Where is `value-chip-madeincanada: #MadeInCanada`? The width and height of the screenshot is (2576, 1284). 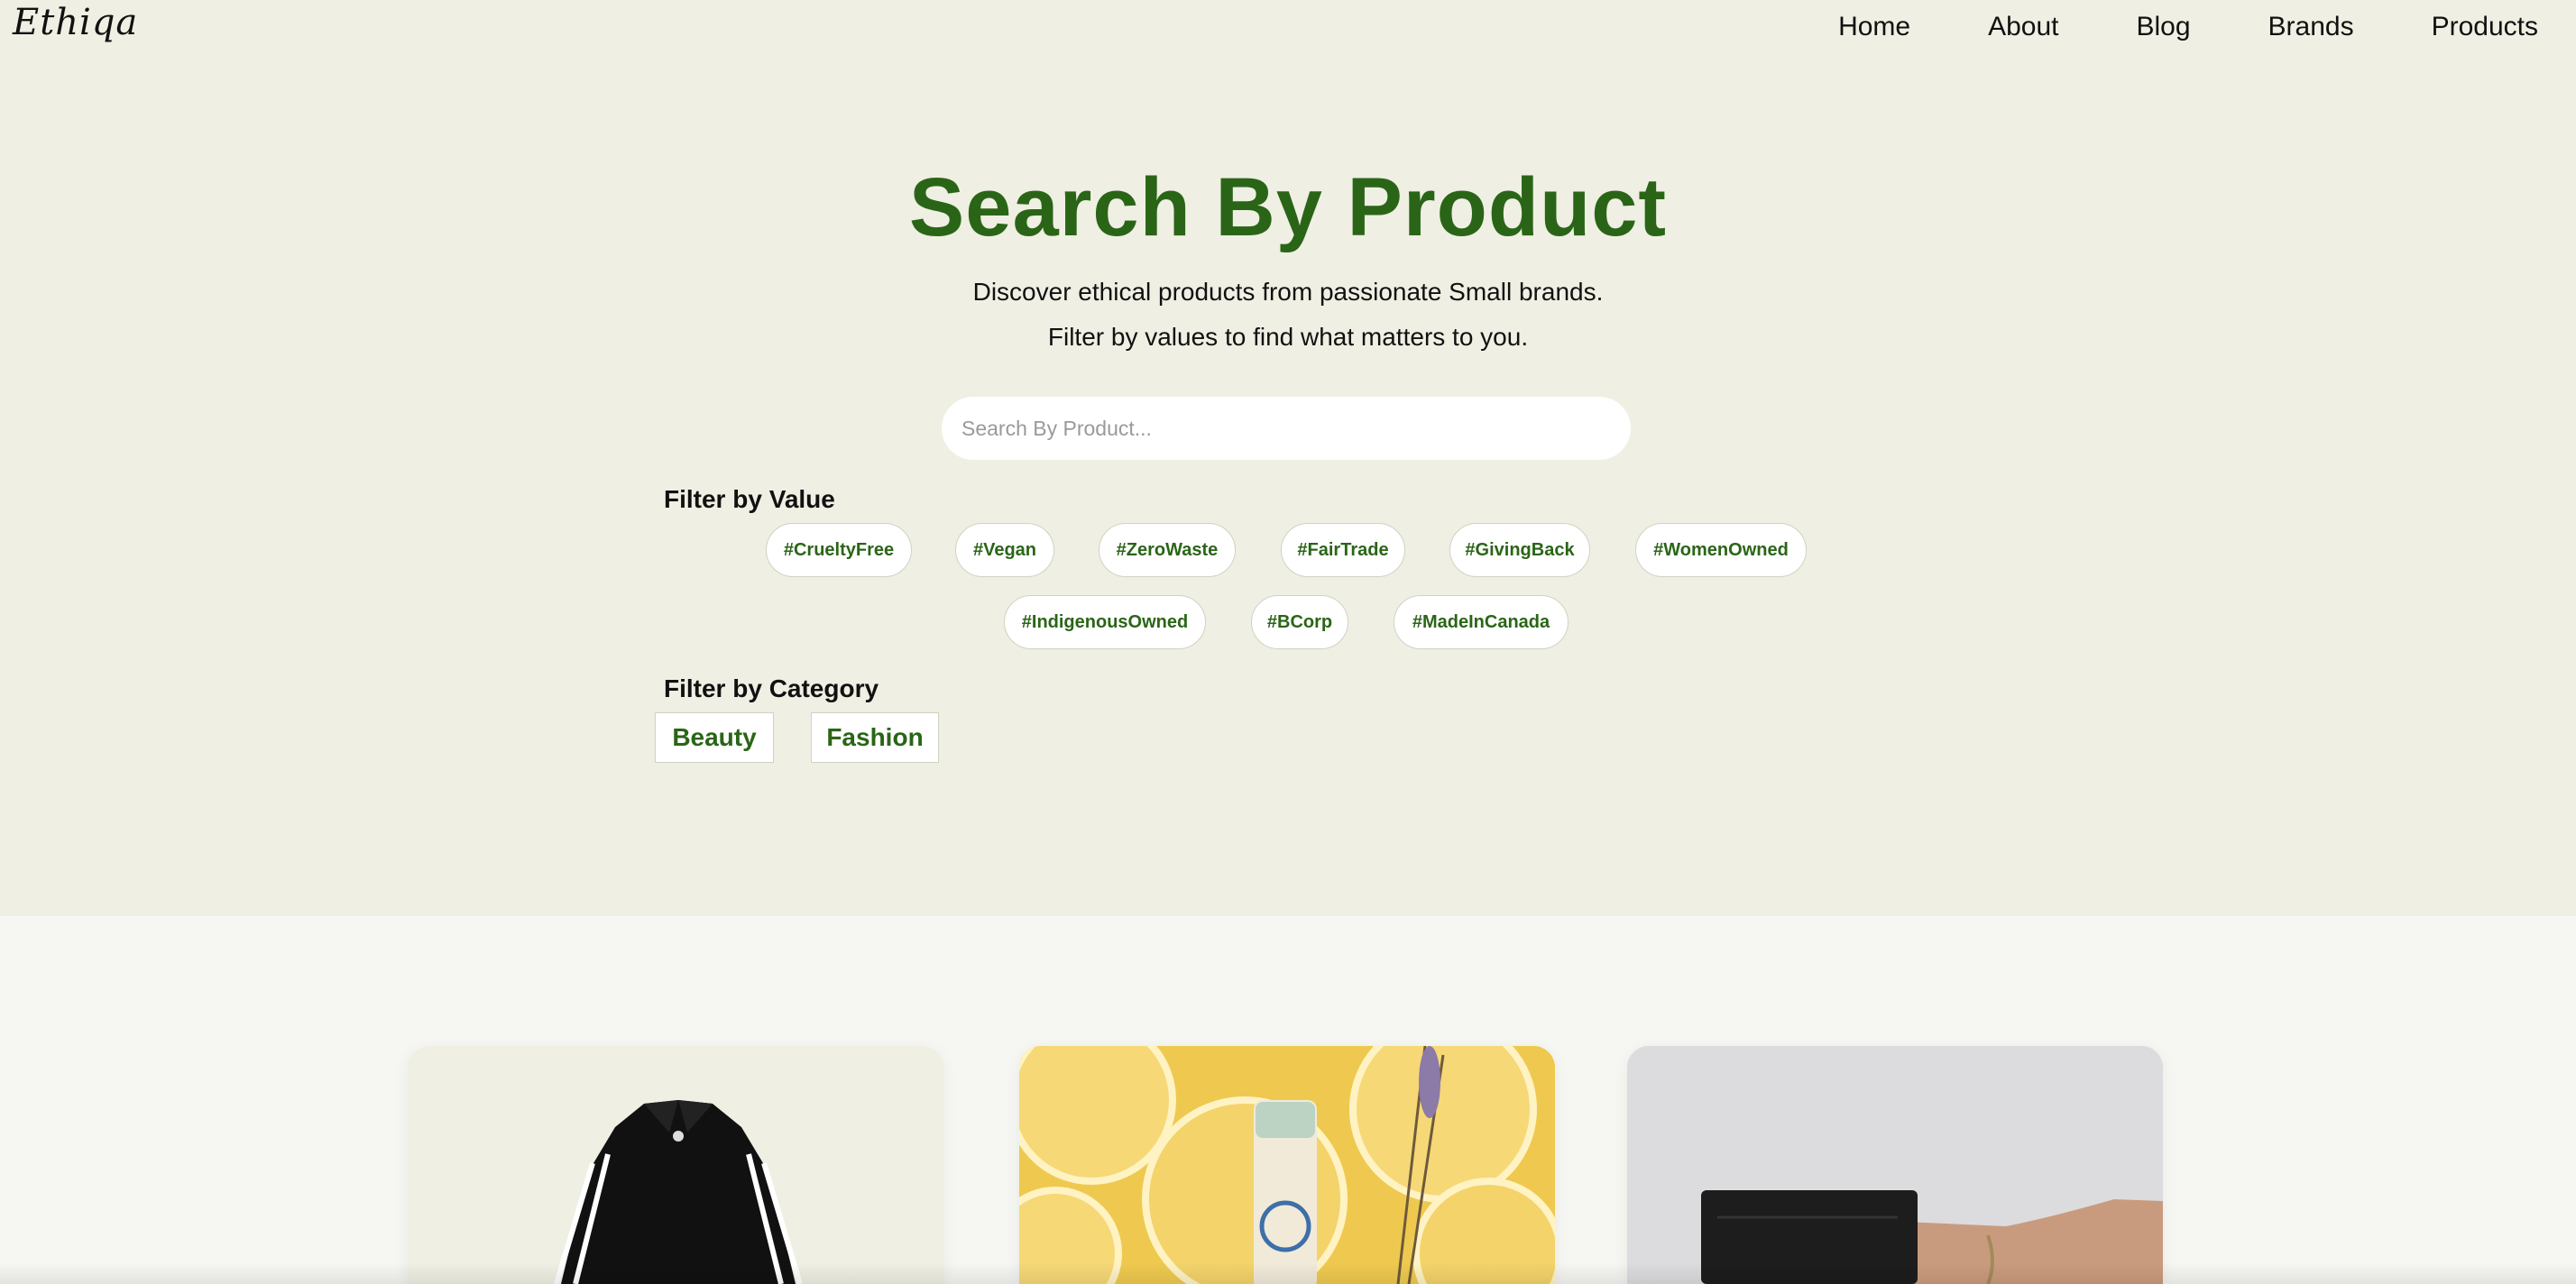
value-chip-madeincanada: #MadeInCanada is located at coordinates (1481, 622).